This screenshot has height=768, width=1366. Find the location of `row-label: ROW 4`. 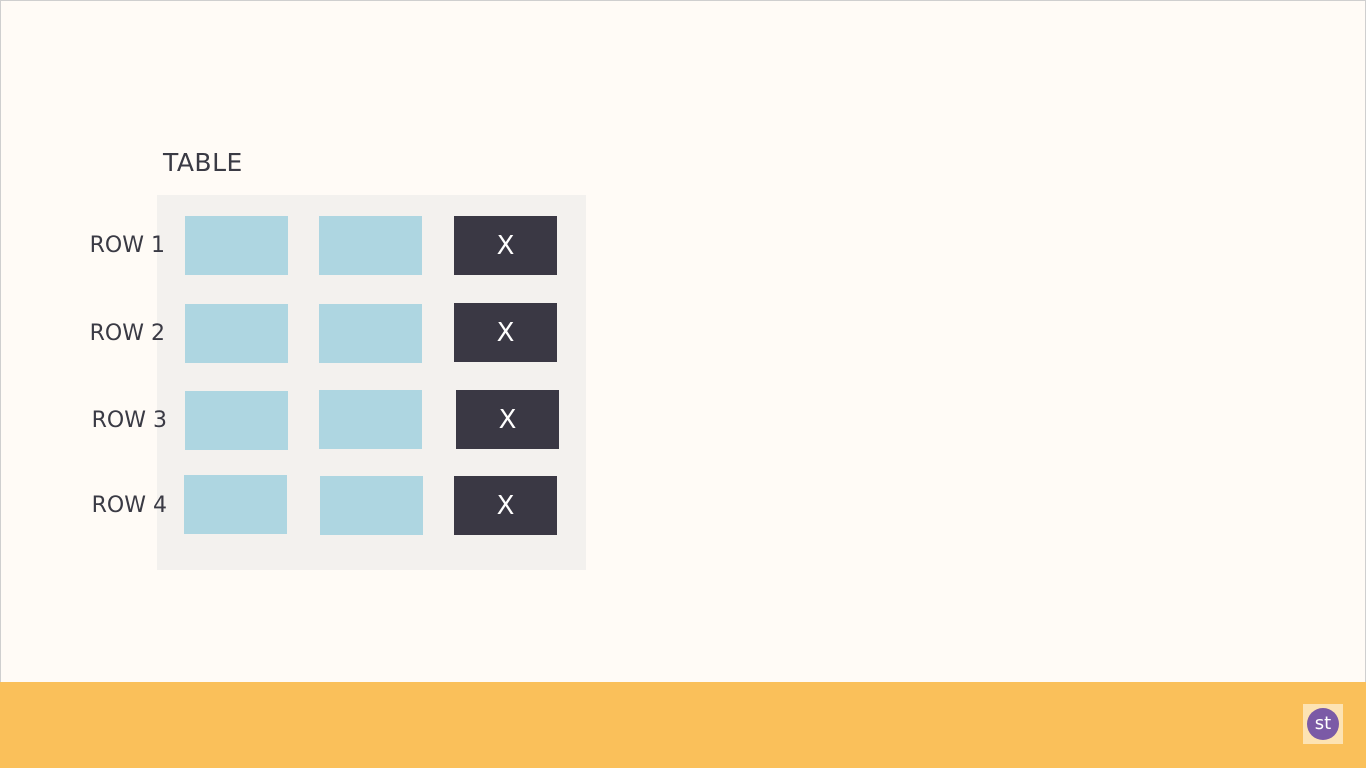

row-label: ROW 4 is located at coordinates (129, 505).